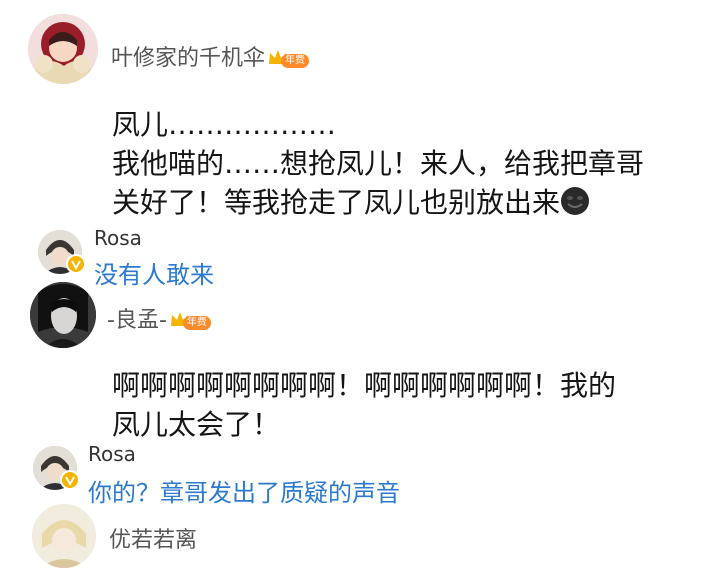 This screenshot has height=568, width=720. I want to click on comment-username: 叶修家的千机伞 年费, so click(211, 56).